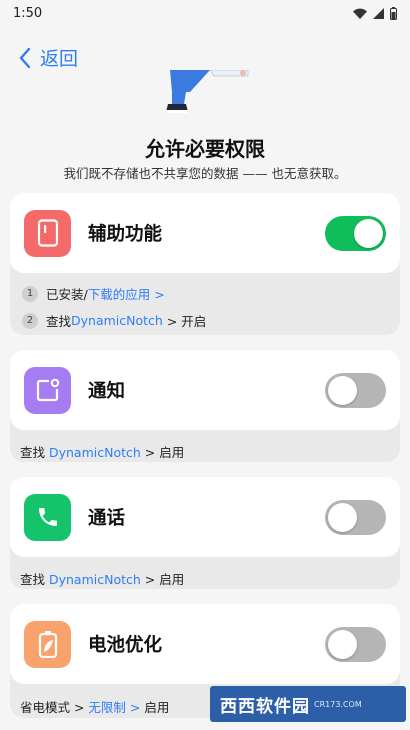  Describe the element at coordinates (47, 644) in the screenshot. I see `battery-leaf-icon` at that location.